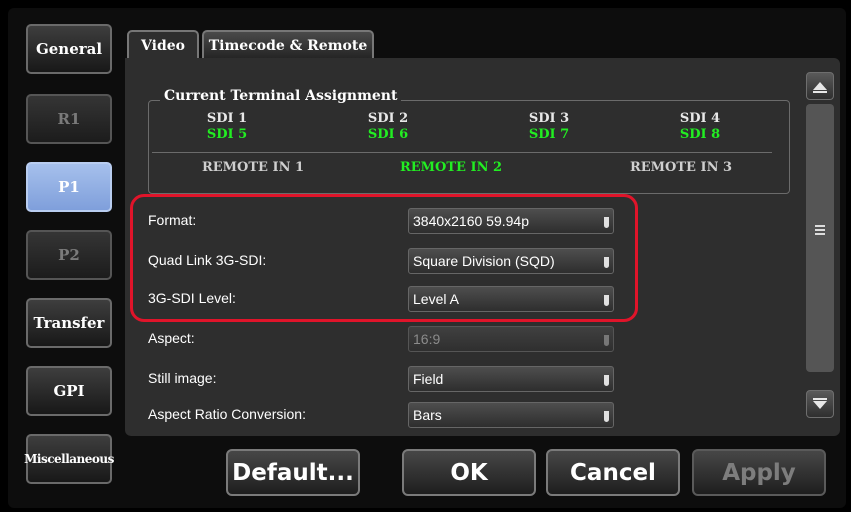 The image size is (851, 512). What do you see at coordinates (681, 167) in the screenshot?
I see `remote-in-3: REMOTE IN 3` at bounding box center [681, 167].